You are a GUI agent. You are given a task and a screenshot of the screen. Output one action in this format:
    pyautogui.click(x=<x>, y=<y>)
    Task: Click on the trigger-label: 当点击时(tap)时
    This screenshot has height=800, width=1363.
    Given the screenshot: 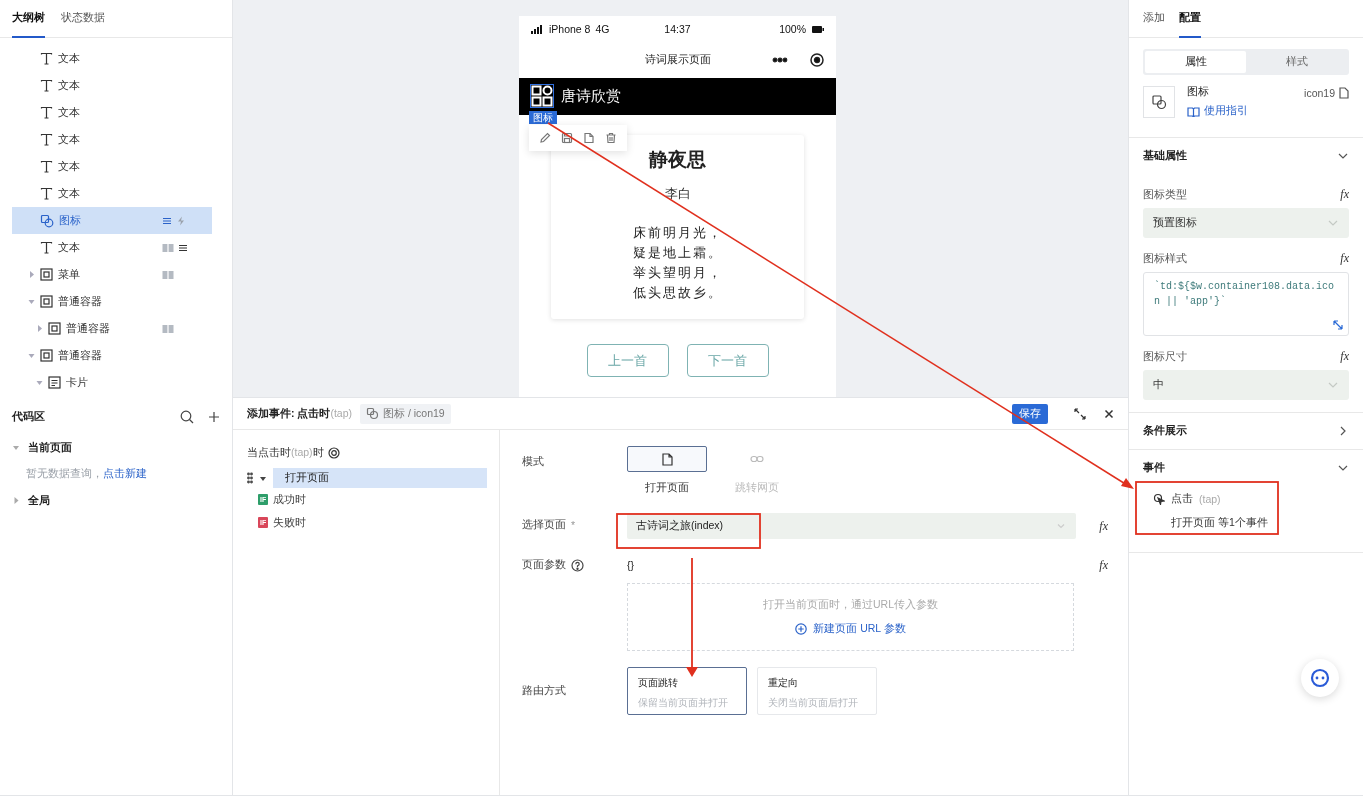 What is the action you would take?
    pyautogui.click(x=285, y=453)
    